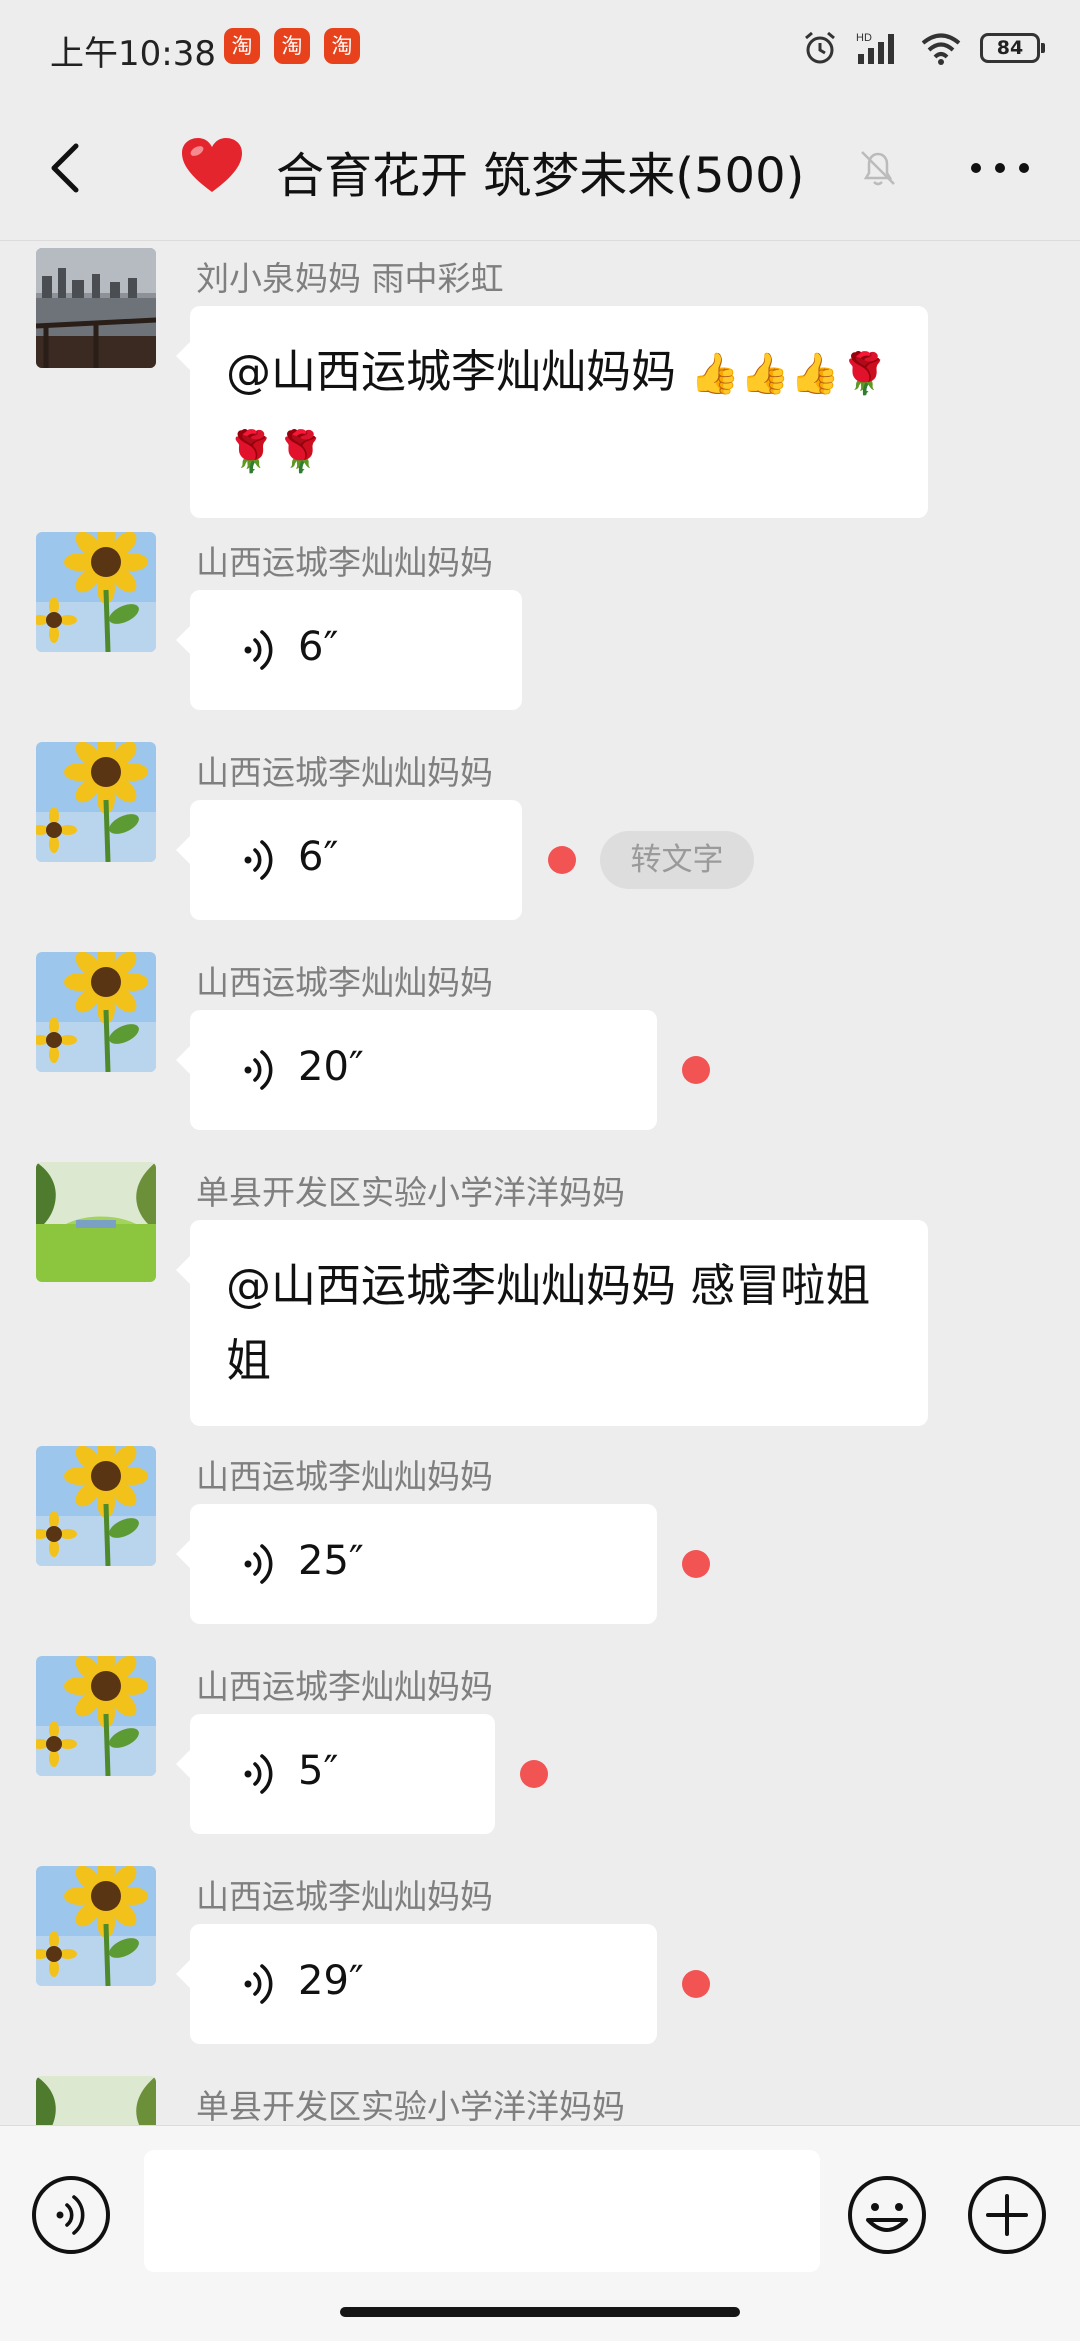 The image size is (1080, 2341). What do you see at coordinates (416, 1984) in the screenshot?
I see `voice-message-bubble: 29″` at bounding box center [416, 1984].